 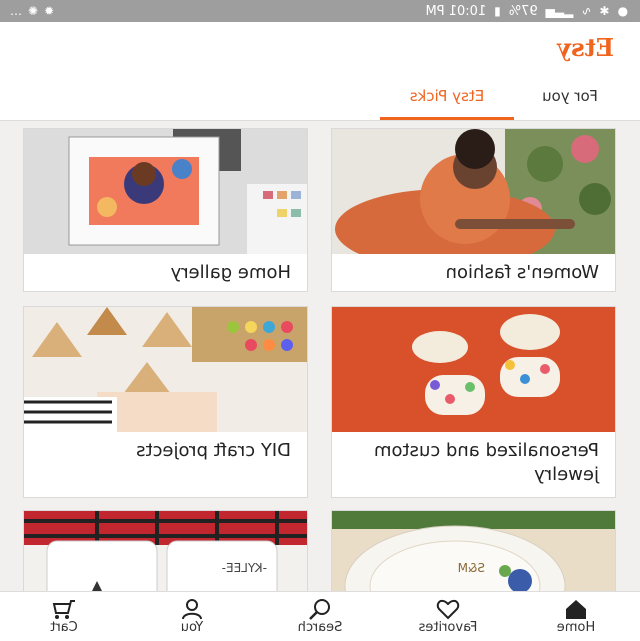 What do you see at coordinates (320, 51) in the screenshot?
I see `app-bar: Etsy` at bounding box center [320, 51].